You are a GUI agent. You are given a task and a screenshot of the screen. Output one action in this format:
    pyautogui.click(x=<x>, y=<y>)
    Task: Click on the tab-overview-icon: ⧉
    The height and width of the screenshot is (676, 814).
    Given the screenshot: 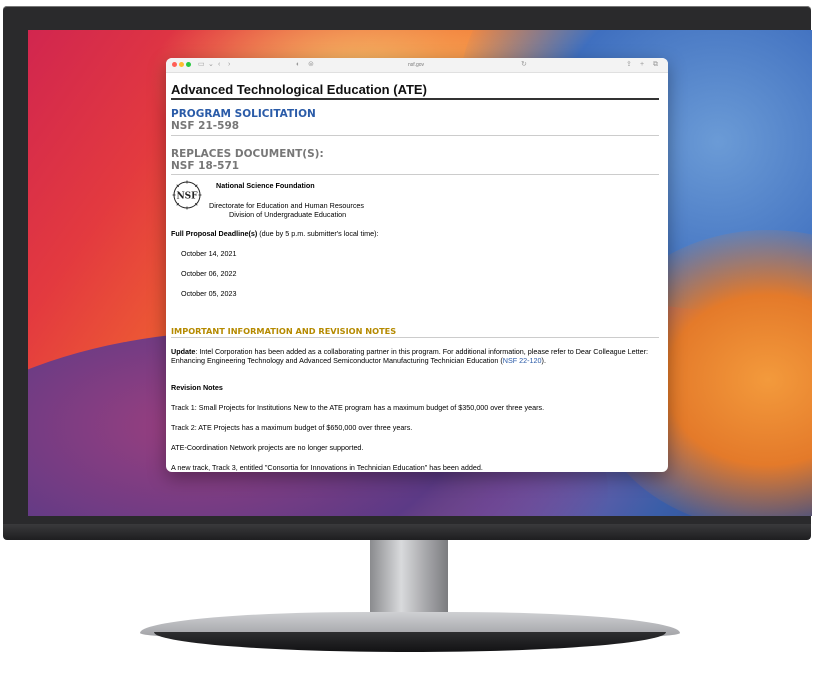 What is the action you would take?
    pyautogui.click(x=655, y=65)
    